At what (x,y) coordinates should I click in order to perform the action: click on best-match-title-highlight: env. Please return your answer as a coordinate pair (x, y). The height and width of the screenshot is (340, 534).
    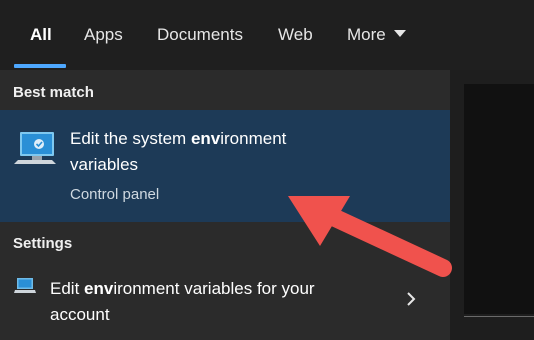
    Looking at the image, I should click on (205, 138).